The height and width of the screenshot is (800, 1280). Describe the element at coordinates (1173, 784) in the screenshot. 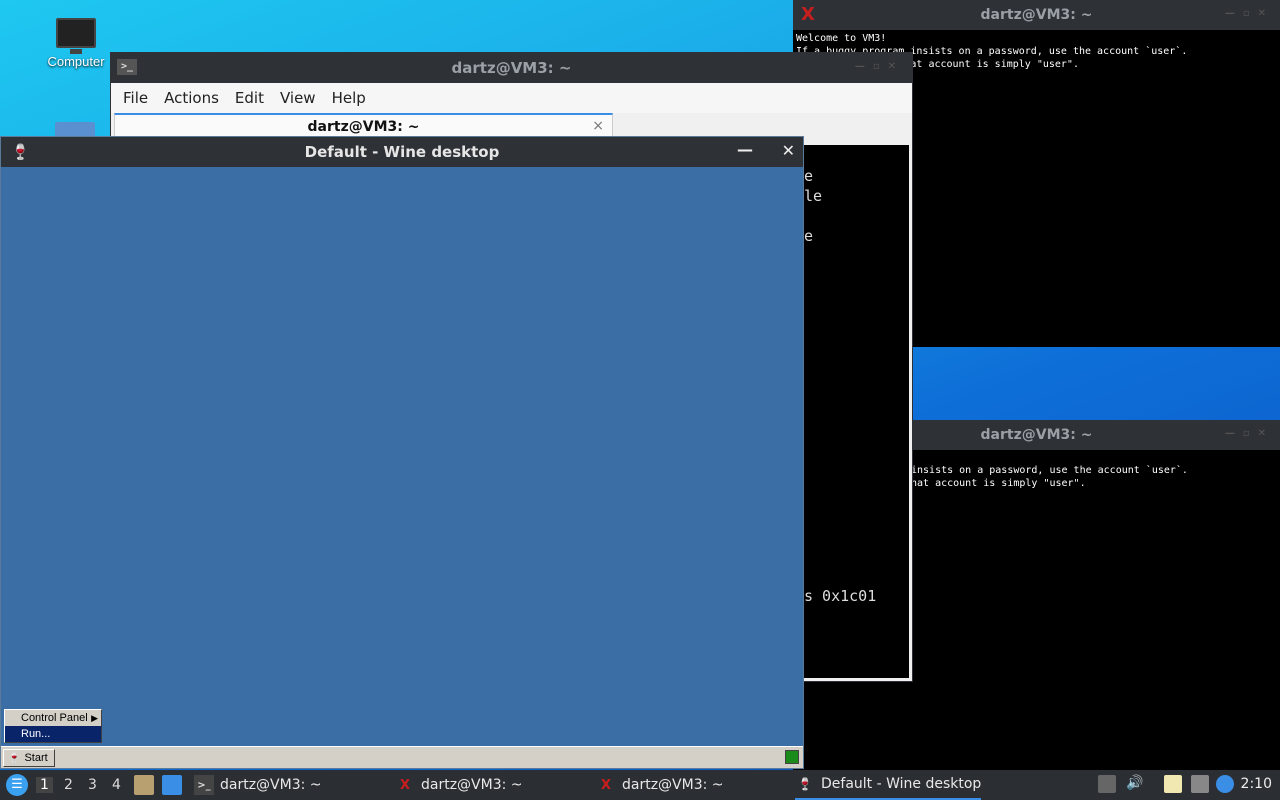

I see `clipboard-icon` at that location.